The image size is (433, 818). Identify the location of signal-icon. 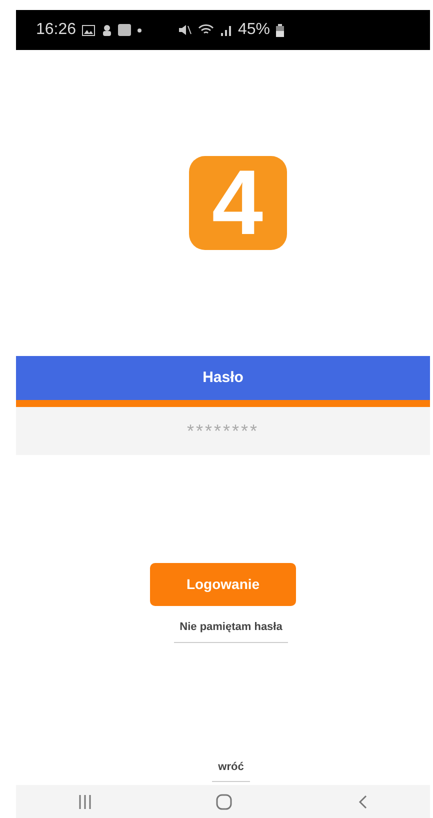
(226, 30).